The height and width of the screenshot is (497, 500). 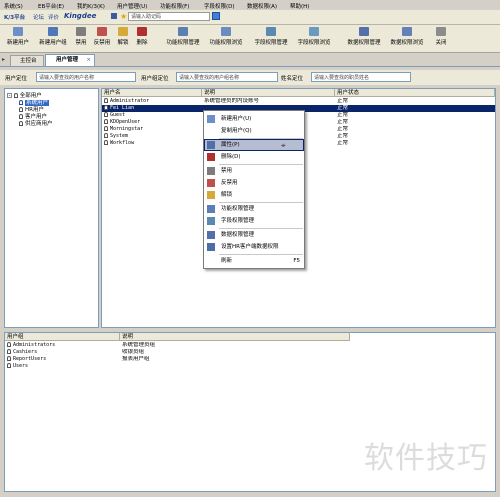 I want to click on col-status: 用户状态, so click(x=415, y=93).